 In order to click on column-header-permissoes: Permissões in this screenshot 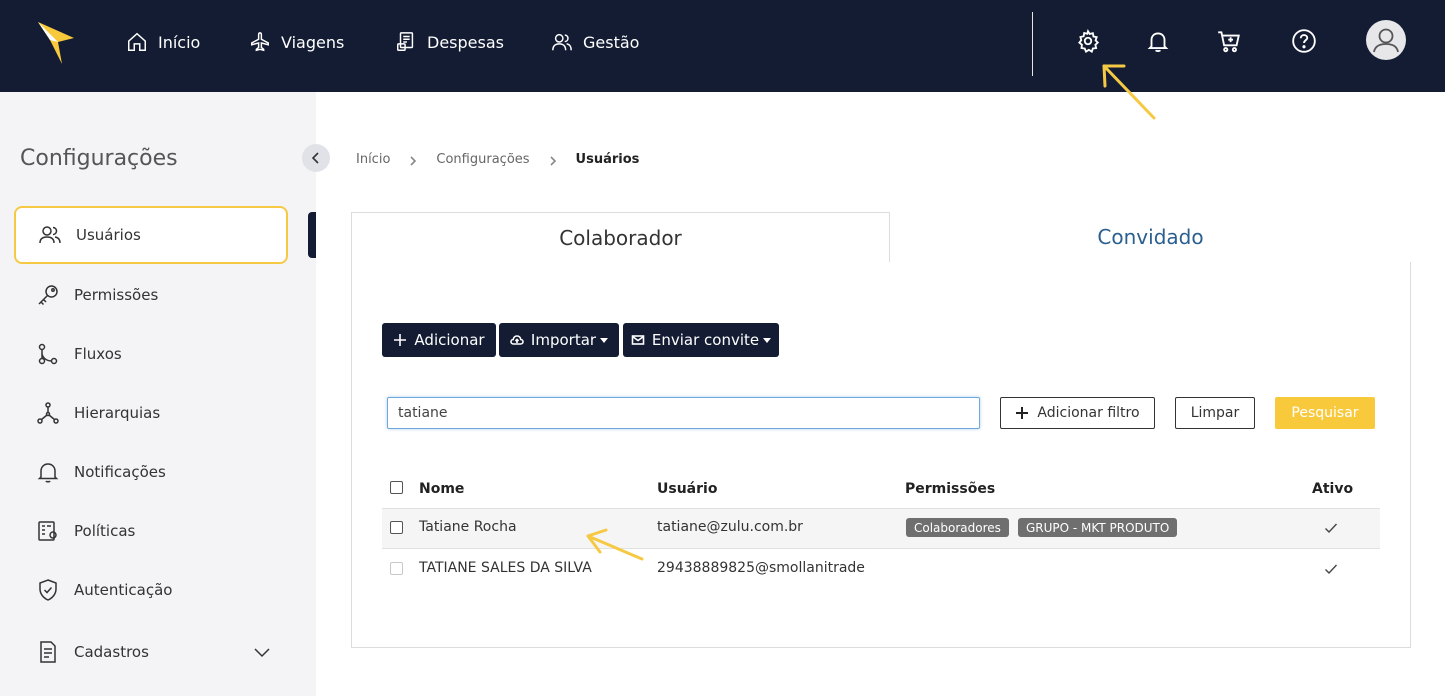, I will do `click(950, 489)`.